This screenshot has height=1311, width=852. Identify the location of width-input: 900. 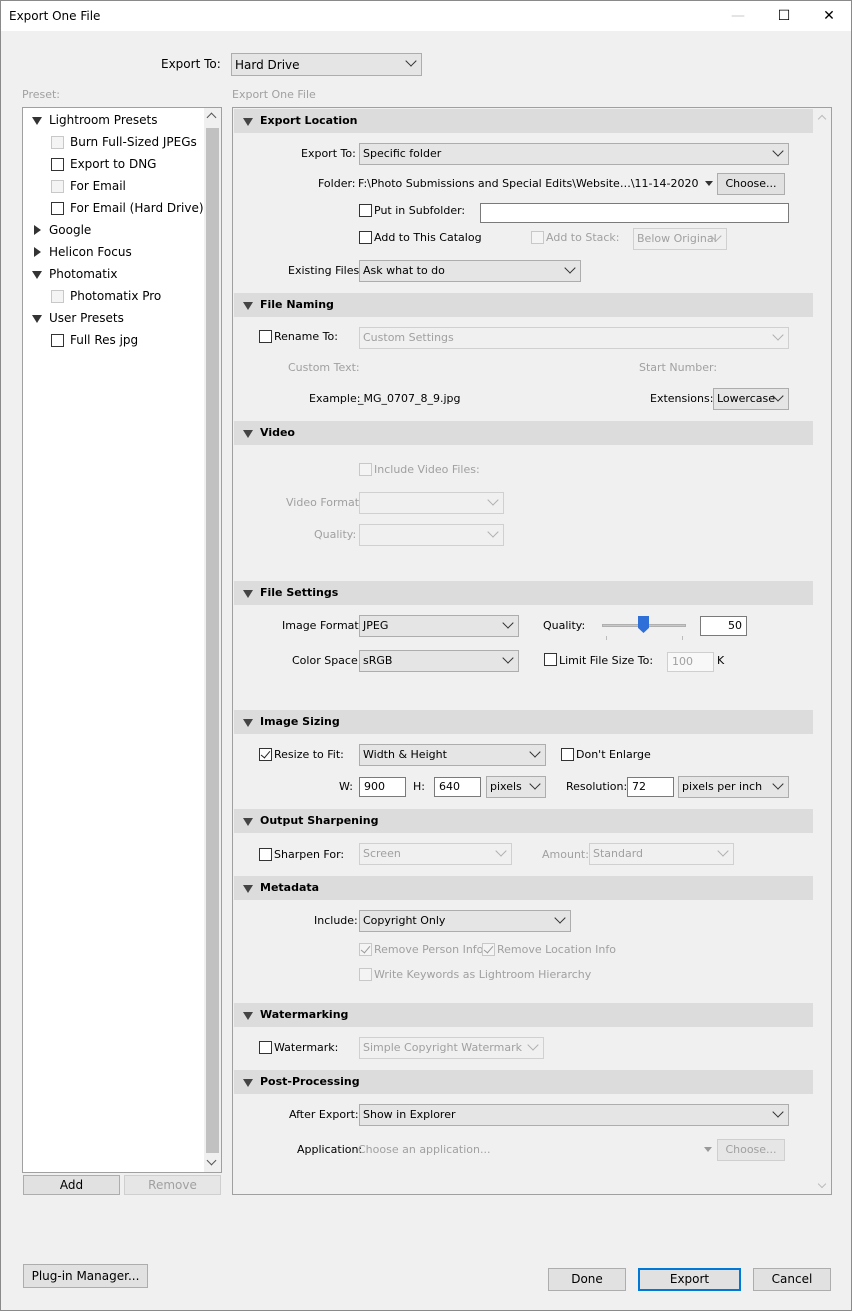
(382, 787).